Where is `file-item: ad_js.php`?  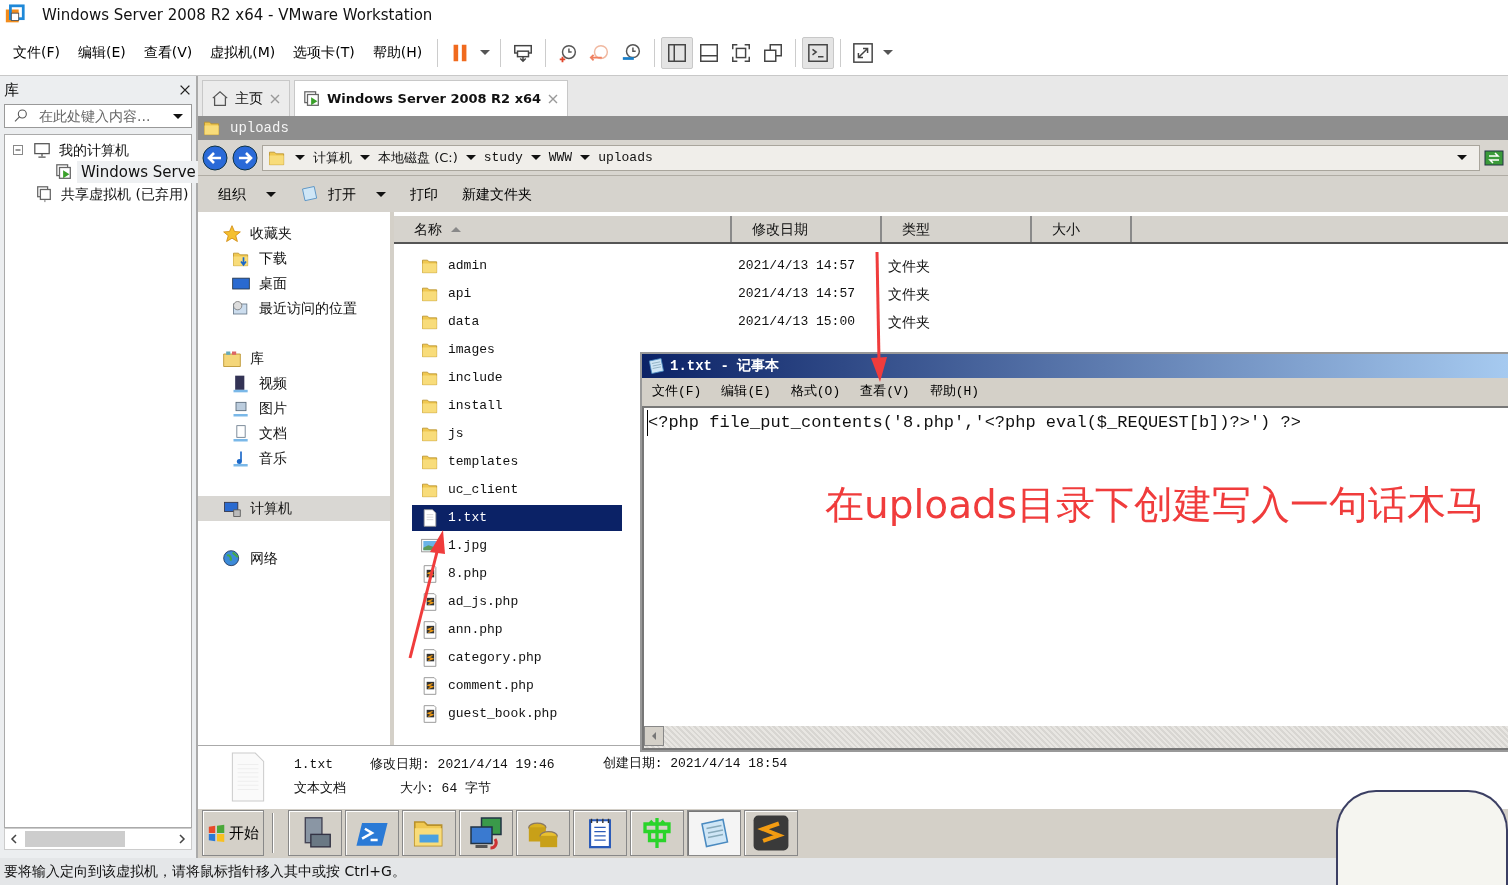 file-item: ad_js.php is located at coordinates (517, 602).